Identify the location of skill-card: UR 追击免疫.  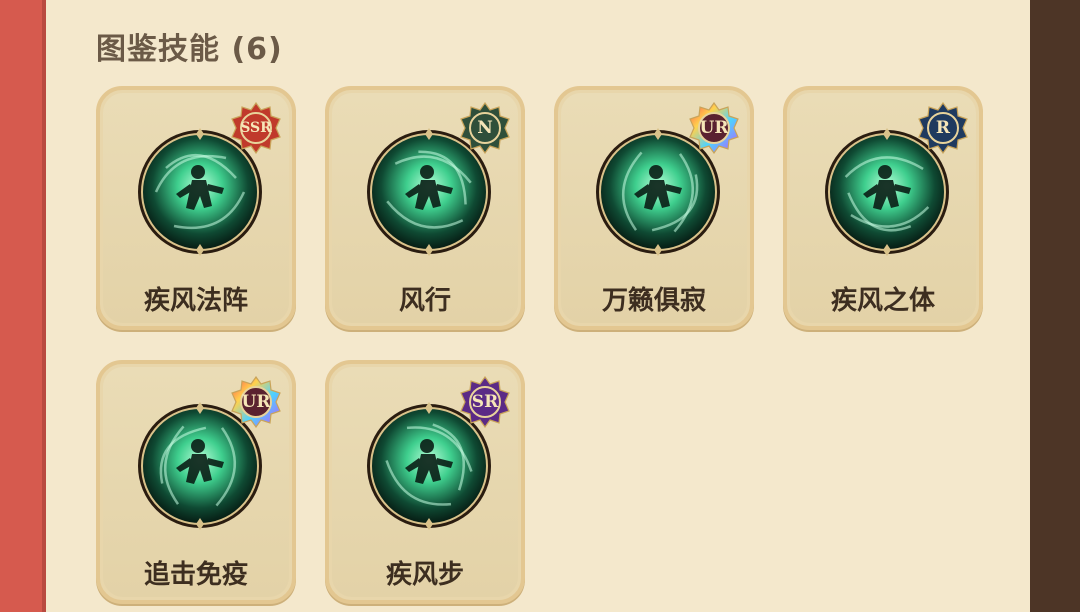
(196, 482).